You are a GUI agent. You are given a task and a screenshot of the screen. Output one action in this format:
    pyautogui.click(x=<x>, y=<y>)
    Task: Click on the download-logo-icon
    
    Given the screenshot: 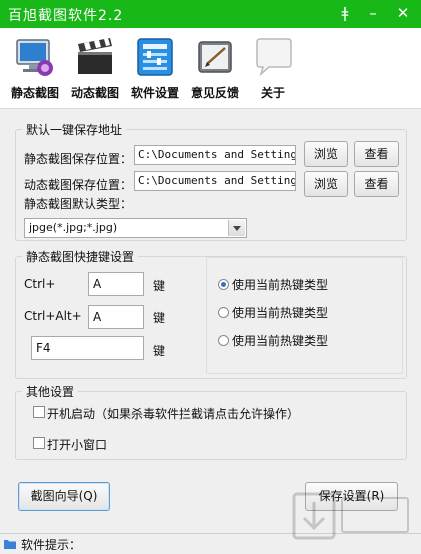 What is the action you would take?
    pyautogui.click(x=350, y=516)
    